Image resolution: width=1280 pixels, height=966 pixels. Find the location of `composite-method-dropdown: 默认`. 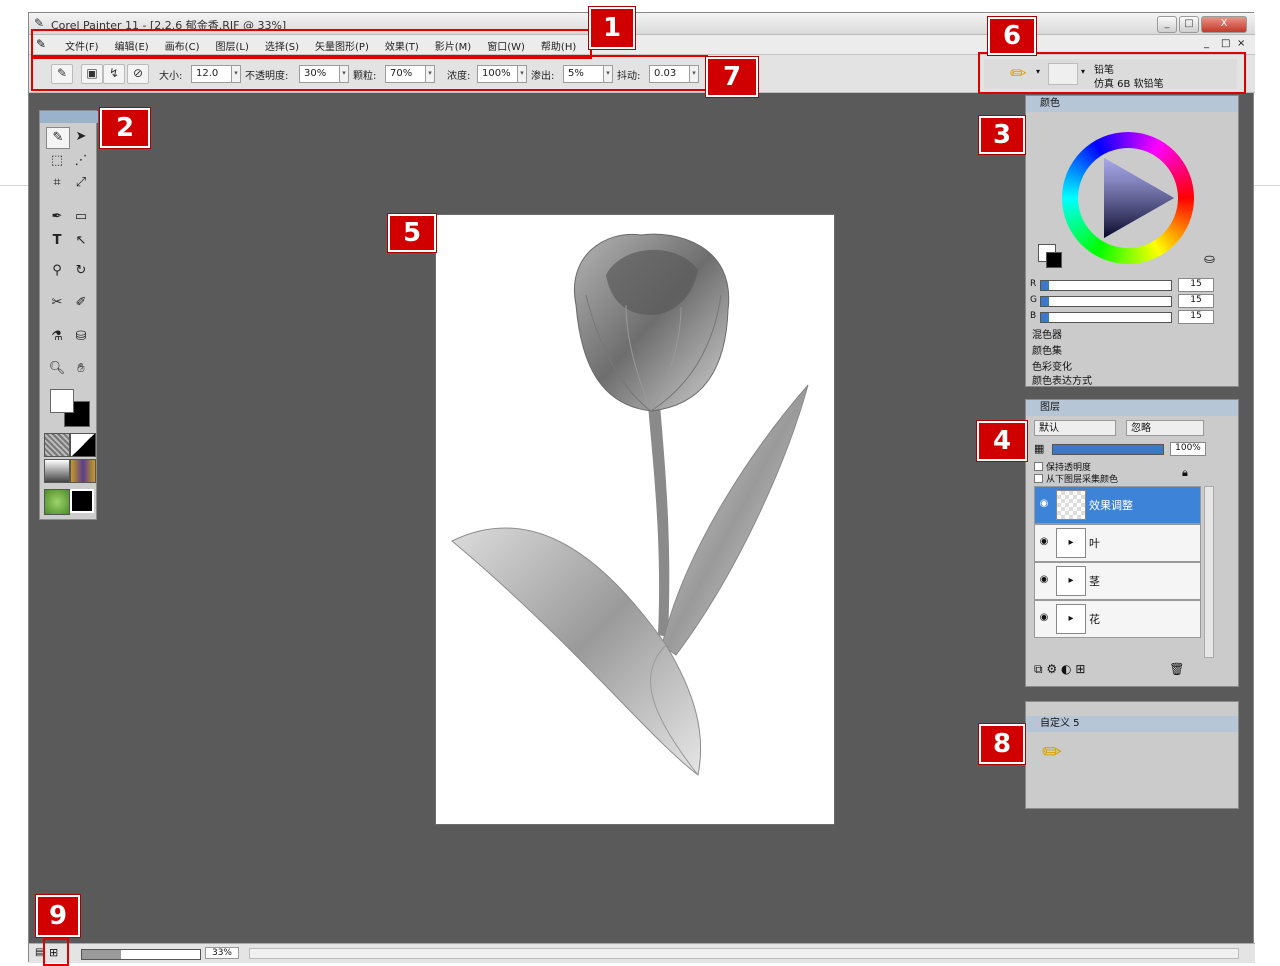

composite-method-dropdown: 默认 is located at coordinates (1075, 428).